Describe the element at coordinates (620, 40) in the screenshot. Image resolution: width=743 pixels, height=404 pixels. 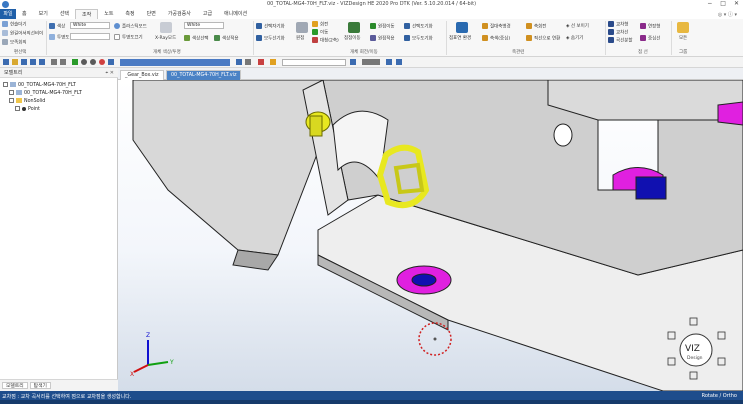
I see `split-curve-button: 곡선분할` at that location.